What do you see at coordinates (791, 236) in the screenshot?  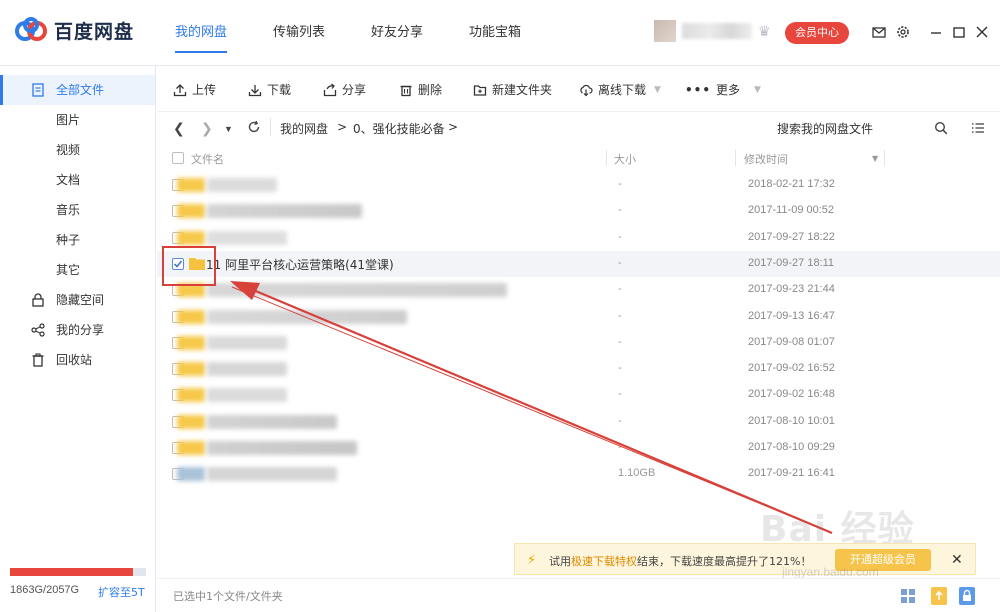 I see `file-modified-date: 2017-09-27 18:22` at bounding box center [791, 236].